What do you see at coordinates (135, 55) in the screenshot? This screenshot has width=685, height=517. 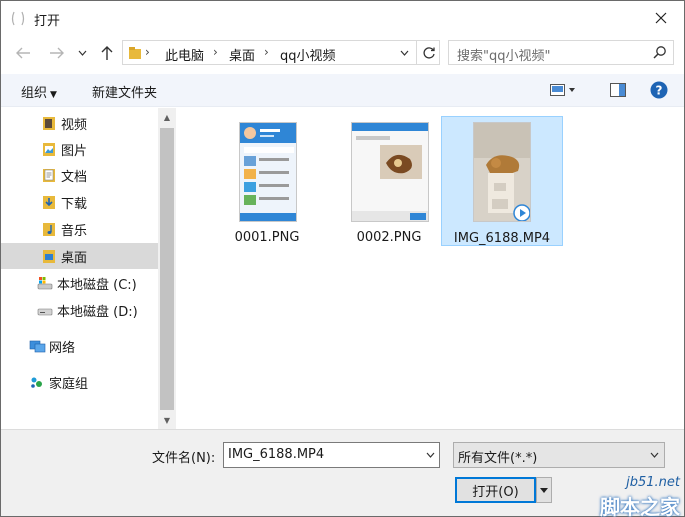 I see `folder-icon` at bounding box center [135, 55].